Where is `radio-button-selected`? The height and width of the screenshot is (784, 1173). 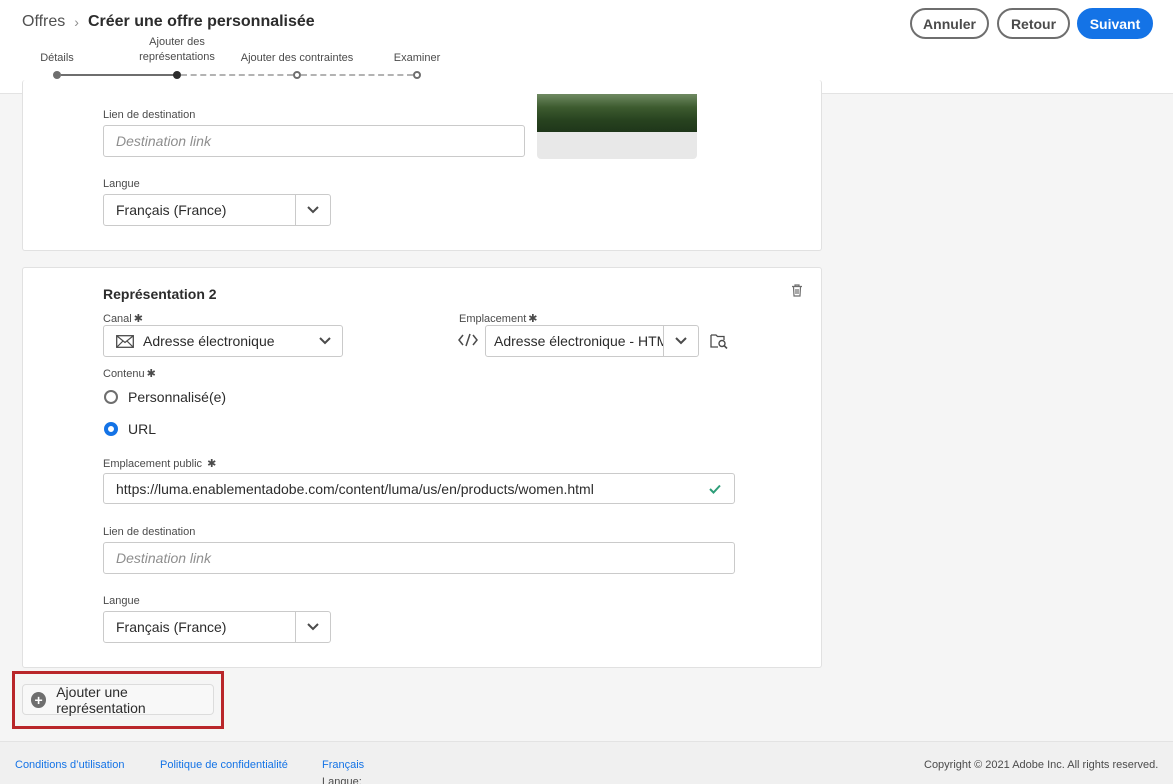
radio-button-selected is located at coordinates (111, 429).